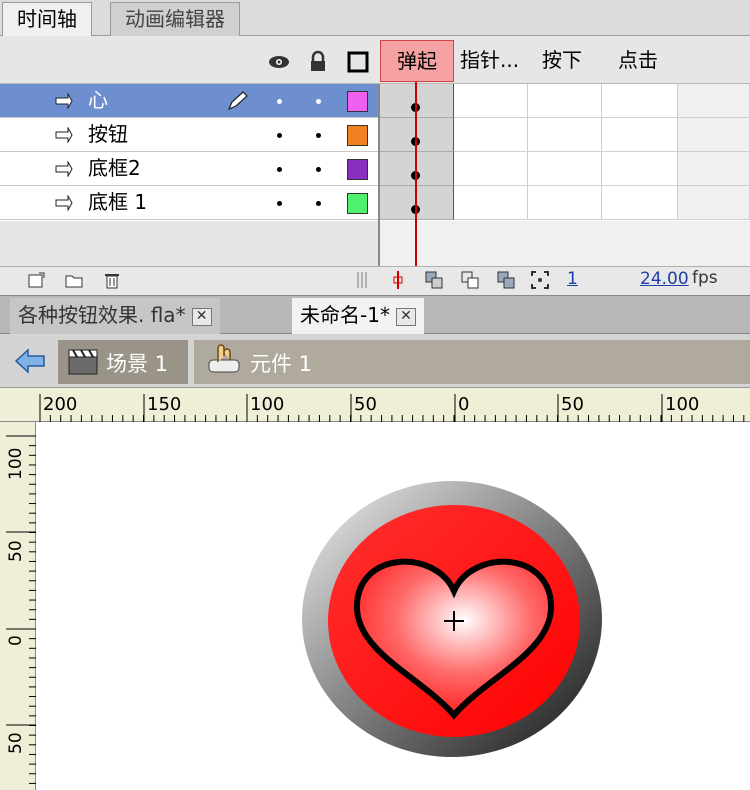 Image resolution: width=750 pixels, height=790 pixels. I want to click on ruler-tick-label: 200, so click(60, 404).